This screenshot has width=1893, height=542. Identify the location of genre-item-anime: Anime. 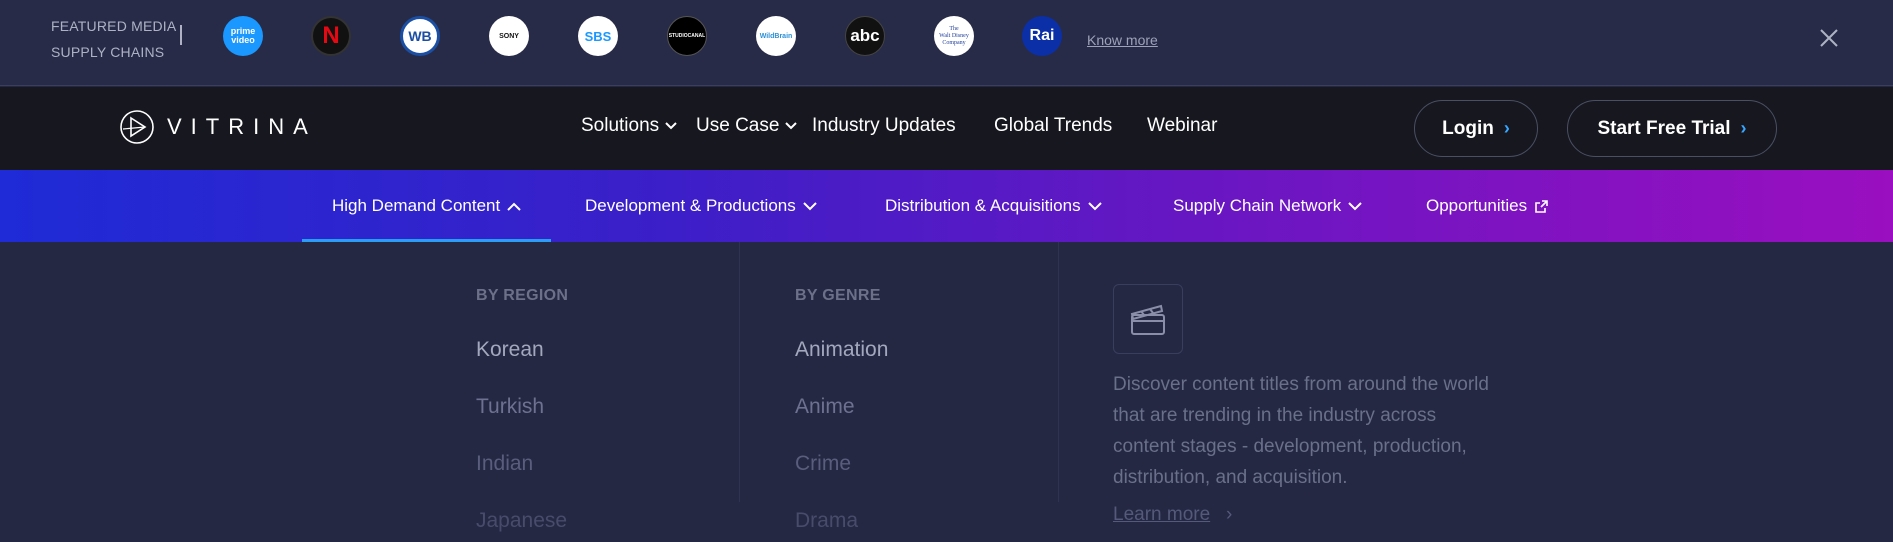
(825, 407).